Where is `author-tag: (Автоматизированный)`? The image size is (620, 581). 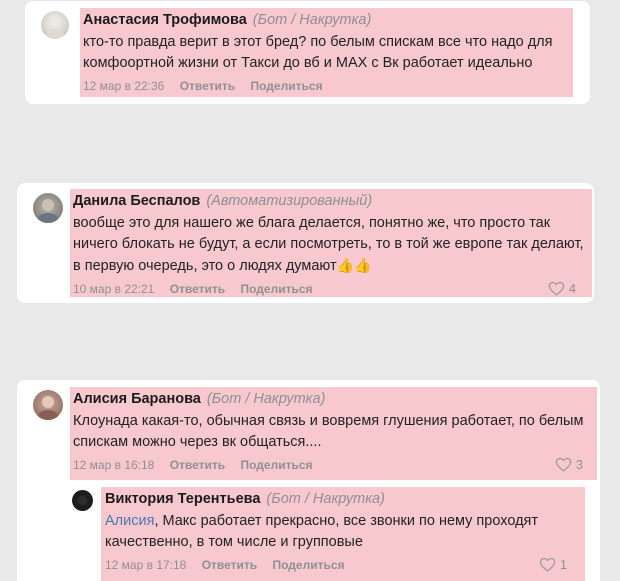
author-tag: (Автоматизированный) is located at coordinates (289, 201).